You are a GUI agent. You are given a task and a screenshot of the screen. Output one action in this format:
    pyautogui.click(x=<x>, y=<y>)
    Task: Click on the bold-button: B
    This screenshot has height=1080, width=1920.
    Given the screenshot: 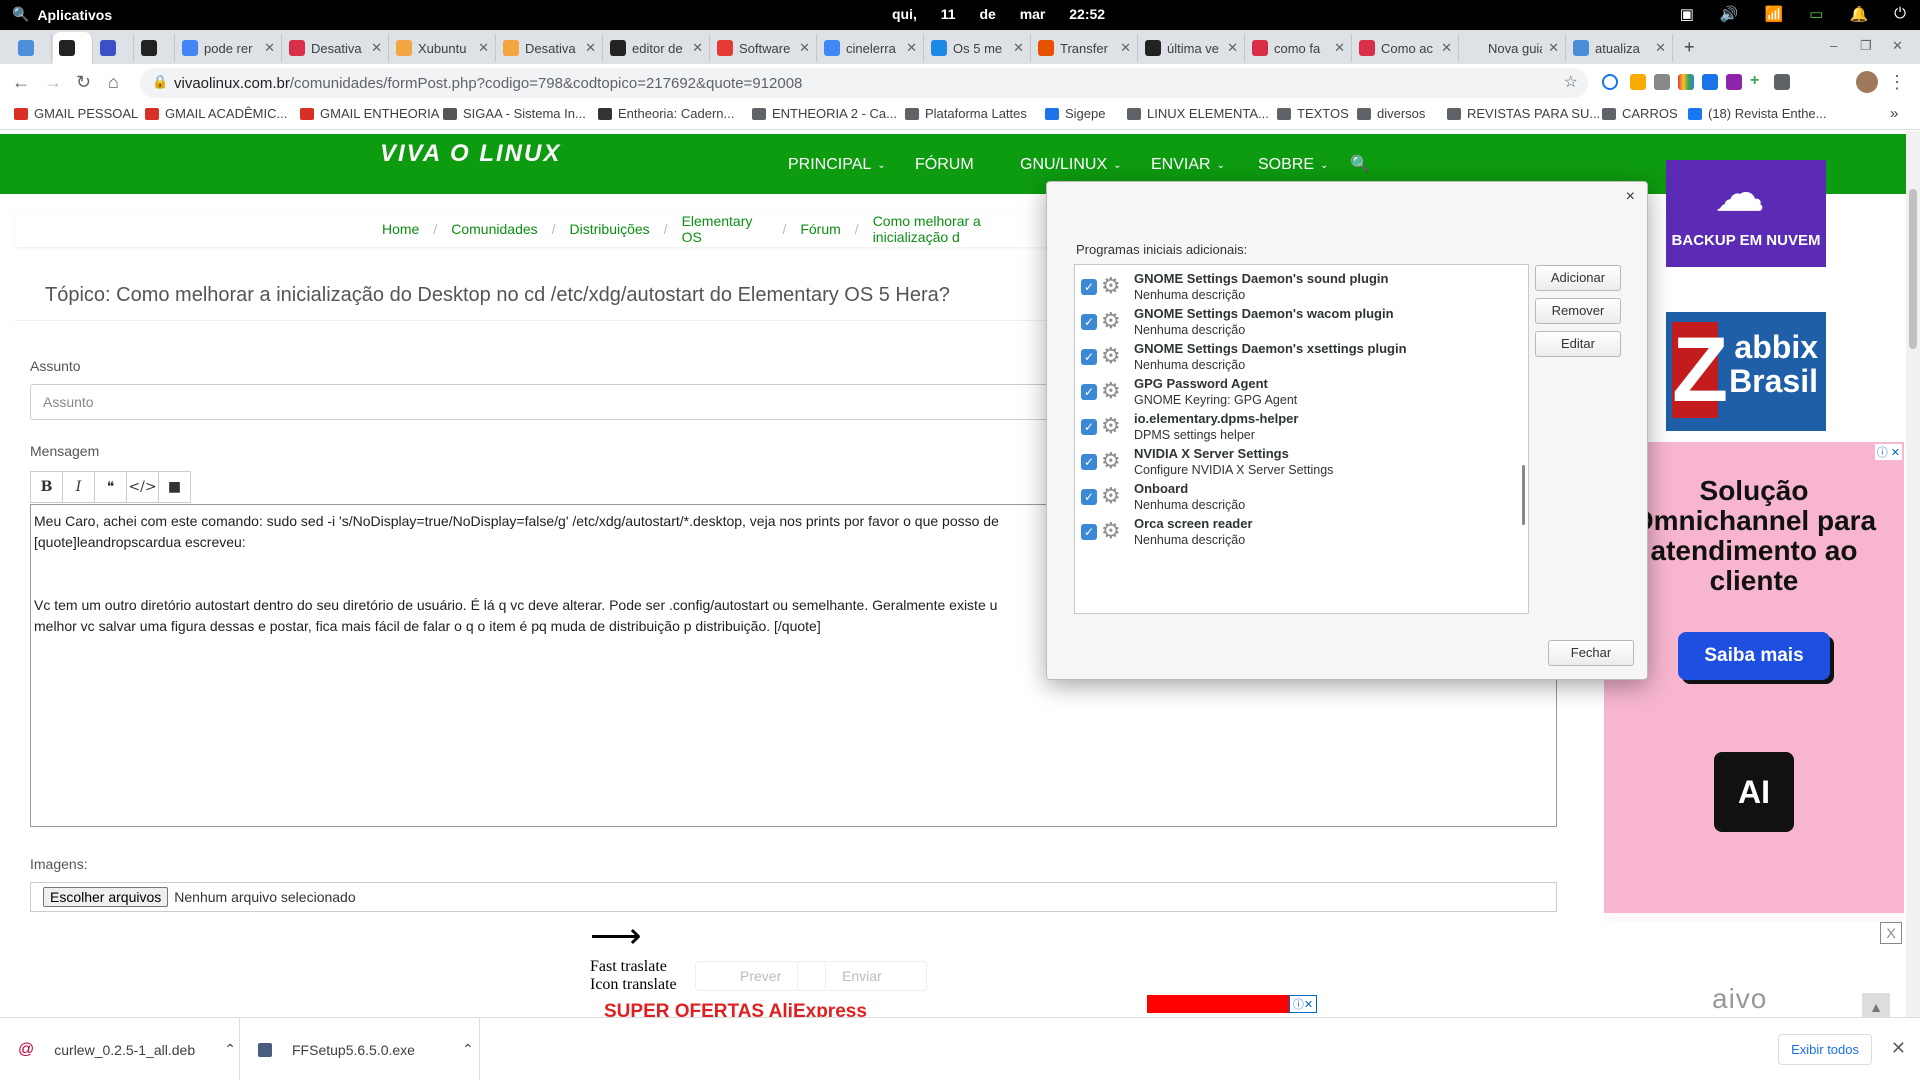 What is the action you would take?
    pyautogui.click(x=46, y=487)
    